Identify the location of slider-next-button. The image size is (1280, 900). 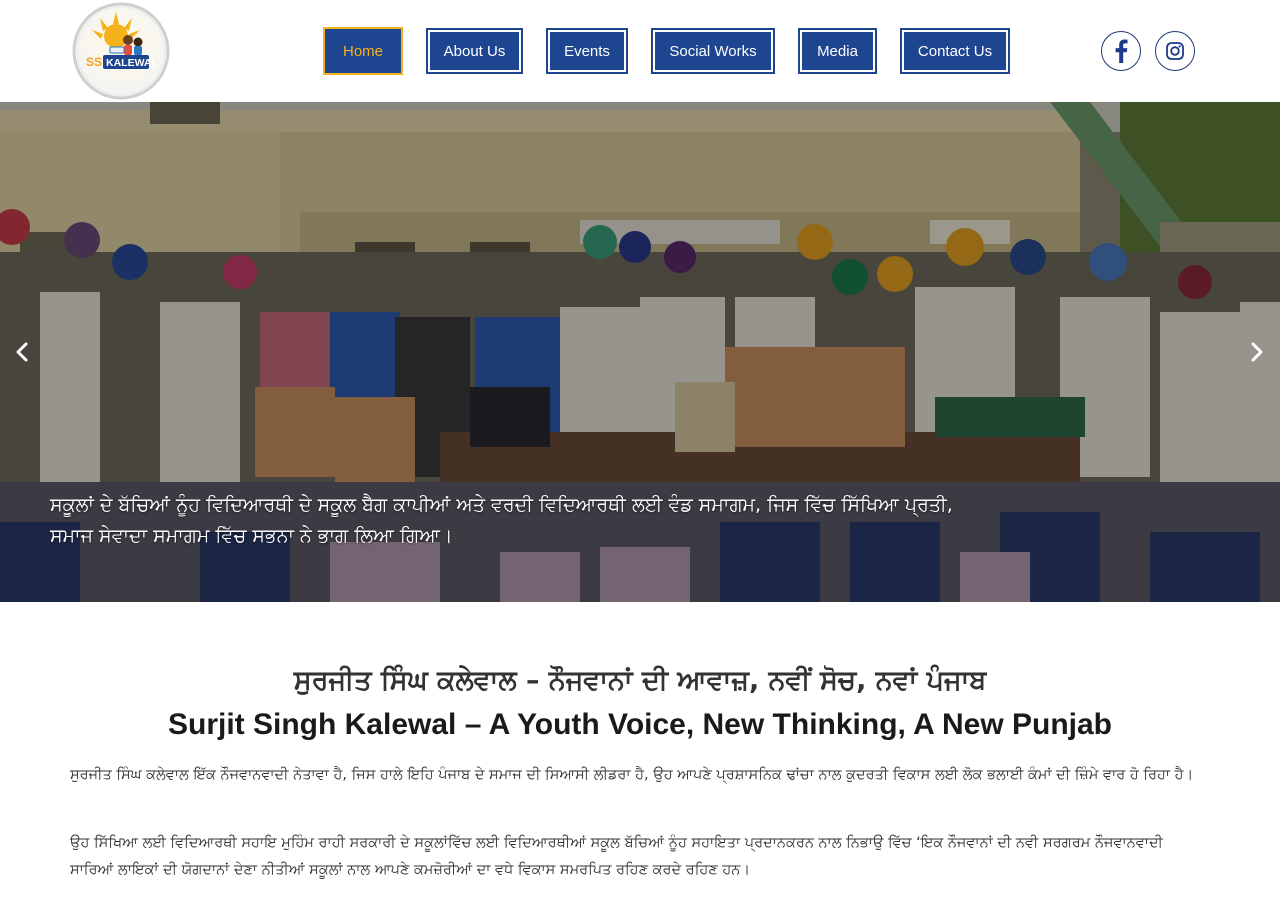
(1257, 352).